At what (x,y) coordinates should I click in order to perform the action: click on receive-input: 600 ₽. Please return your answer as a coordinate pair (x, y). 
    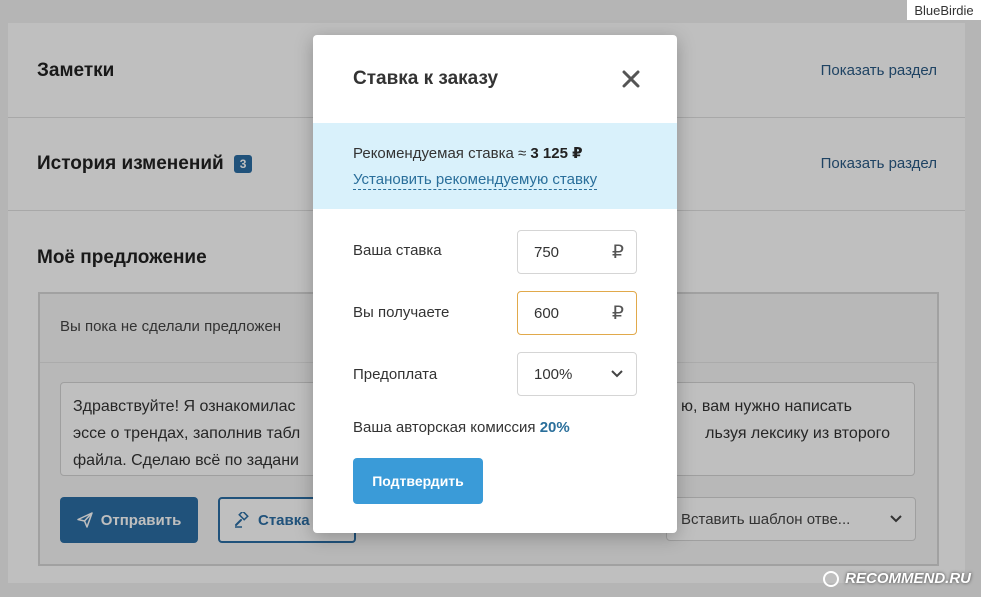
    Looking at the image, I should click on (577, 313).